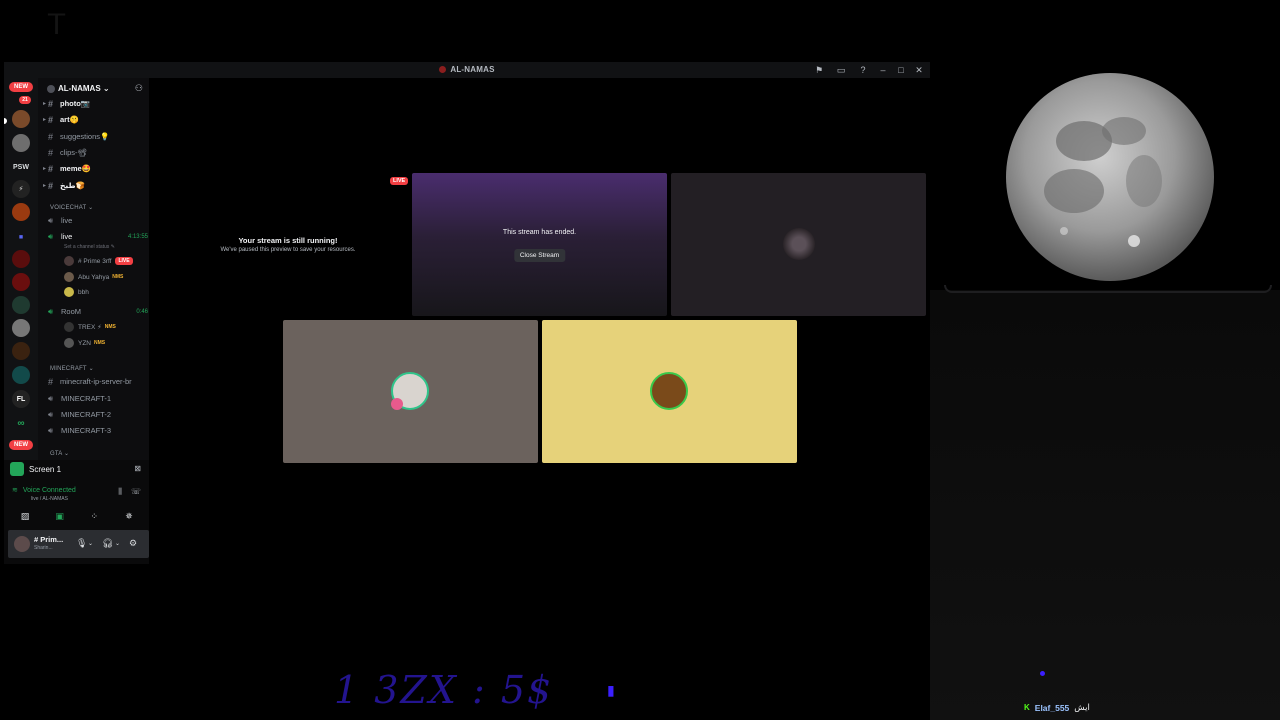  Describe the element at coordinates (60, 220) in the screenshot. I see `voice-channel-live-1: 🔊︎ live` at that location.